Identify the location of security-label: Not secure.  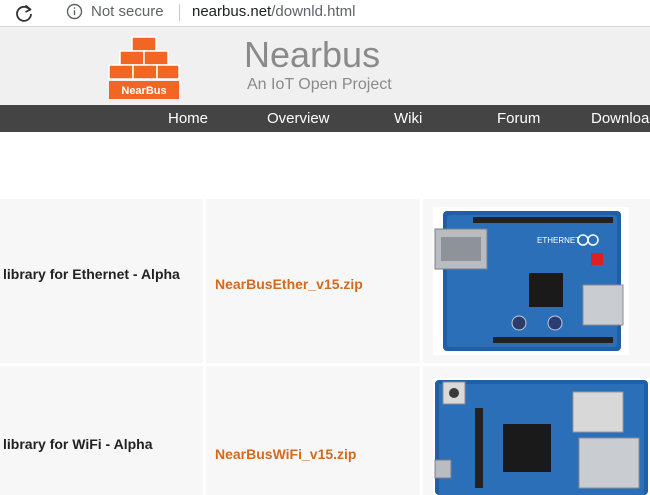
(127, 12).